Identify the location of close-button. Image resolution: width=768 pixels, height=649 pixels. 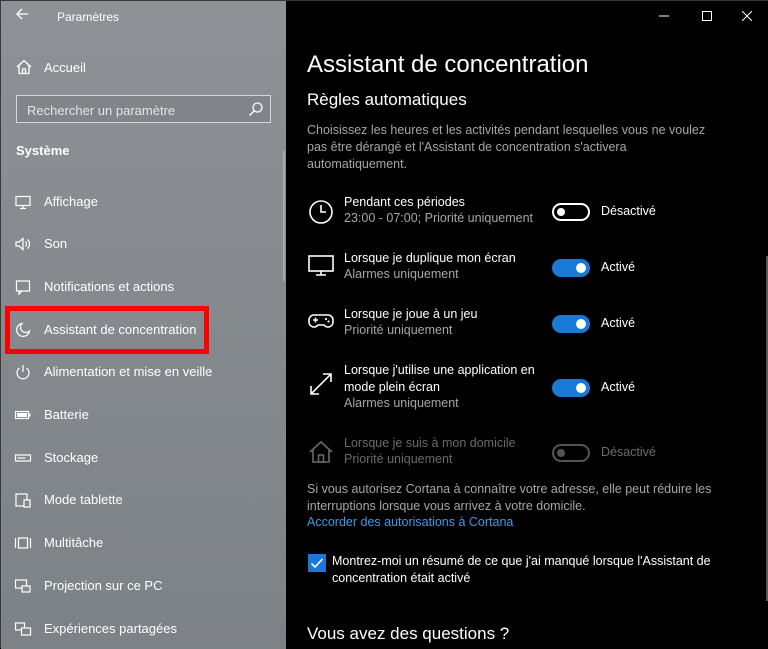
(747, 17).